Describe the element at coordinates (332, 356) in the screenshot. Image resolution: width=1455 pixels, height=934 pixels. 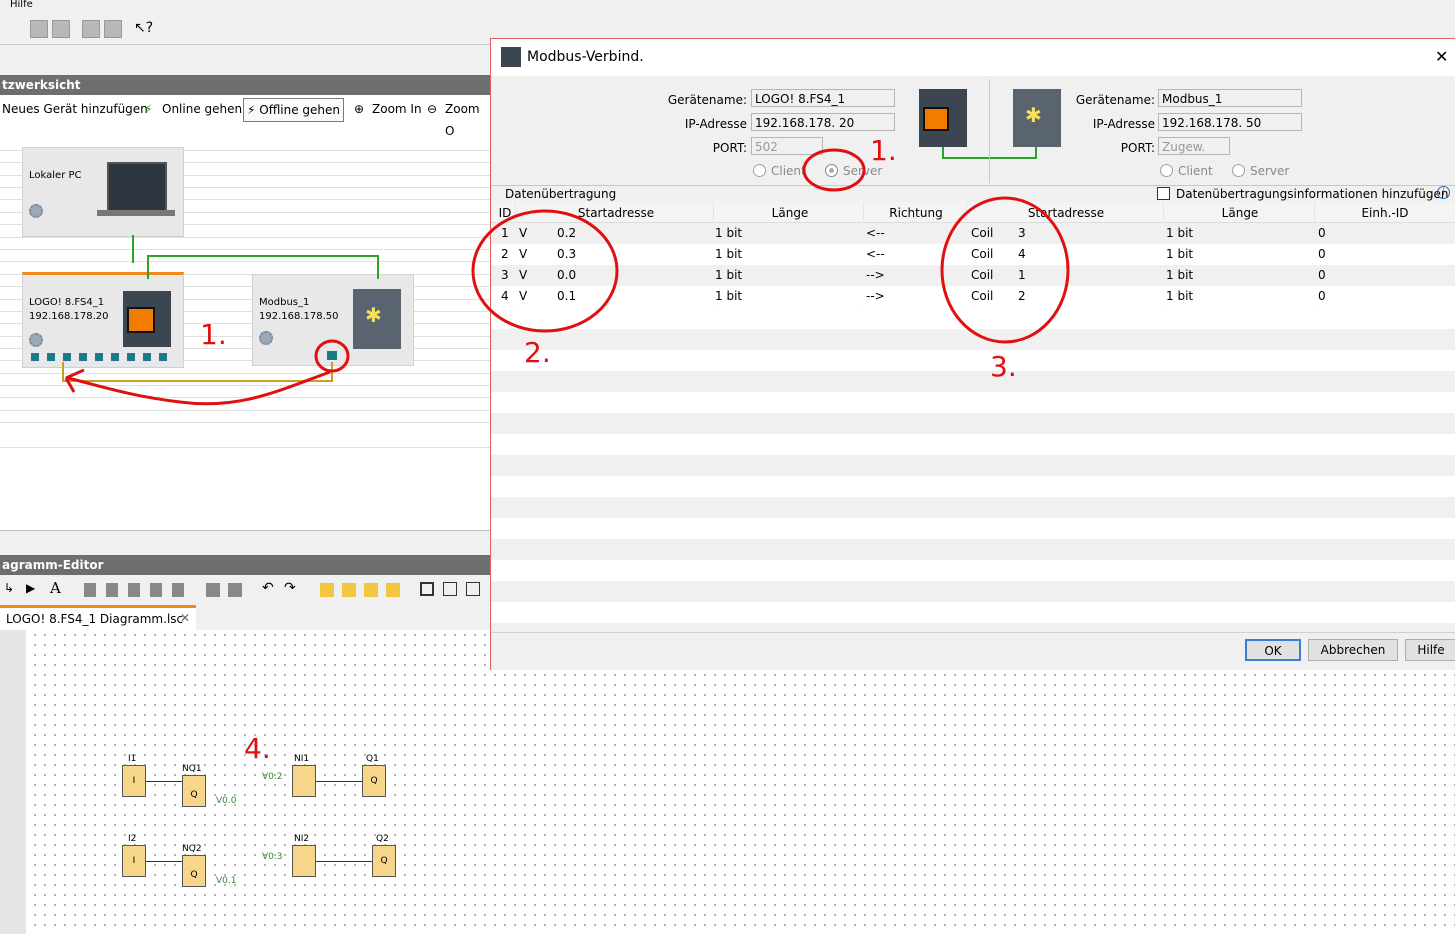
I see `annotation-circle-port` at that location.